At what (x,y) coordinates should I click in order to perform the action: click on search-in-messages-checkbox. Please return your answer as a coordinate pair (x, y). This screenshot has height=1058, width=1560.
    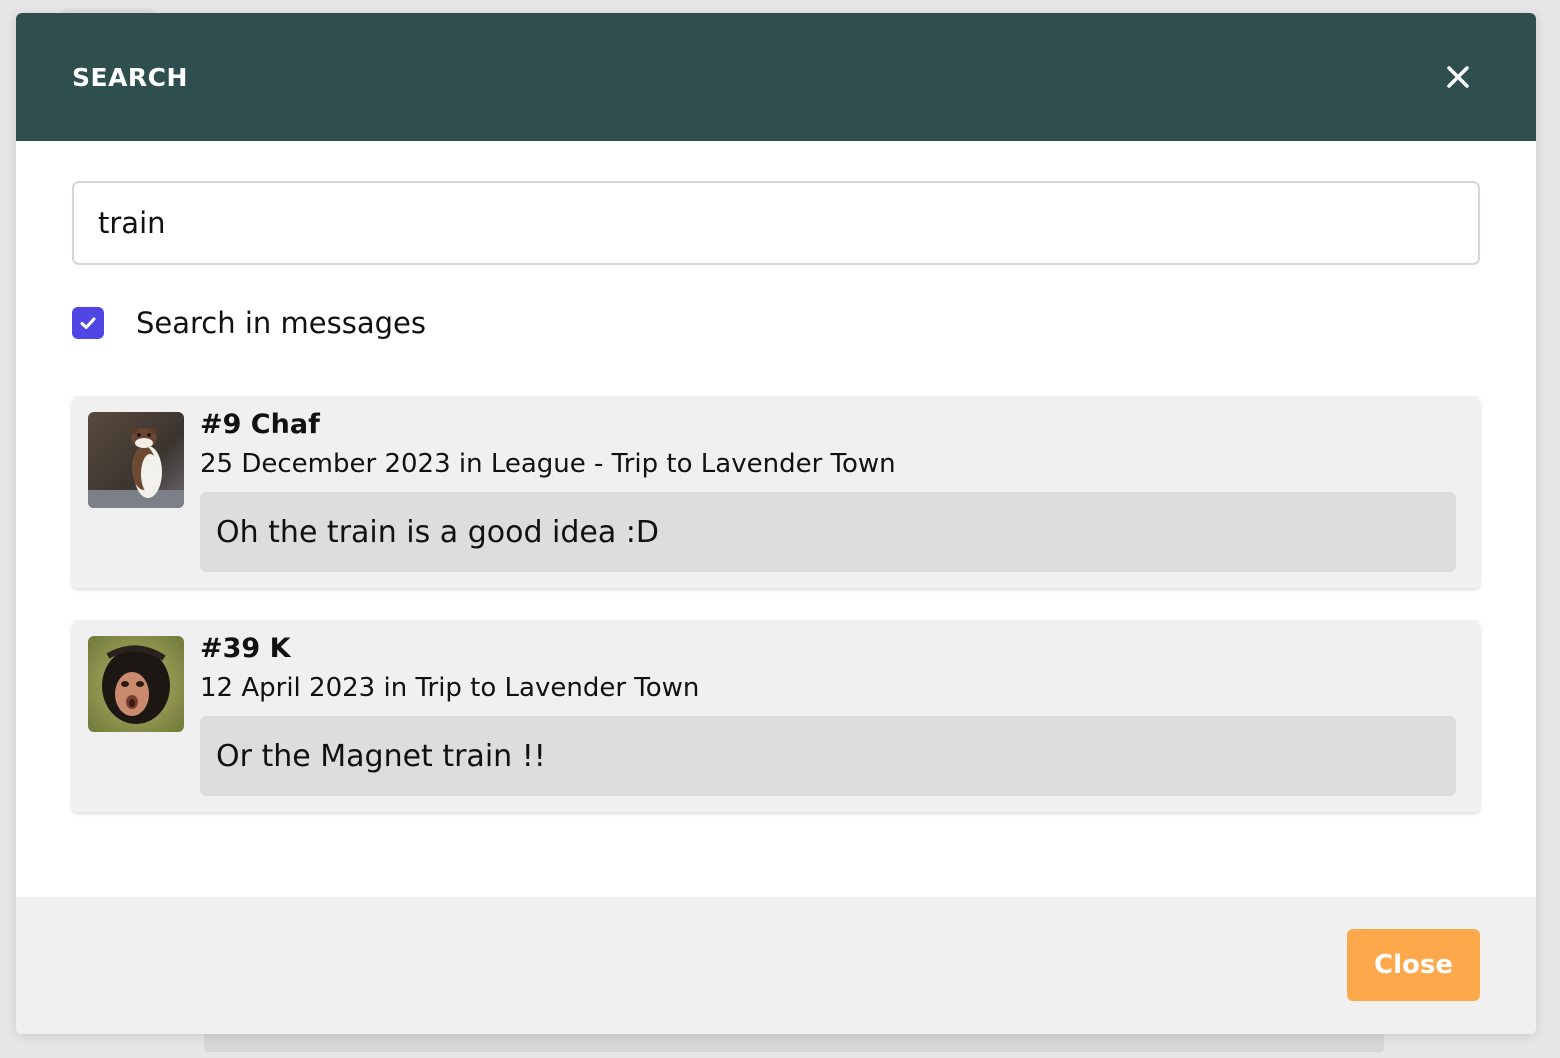
    Looking at the image, I should click on (88, 323).